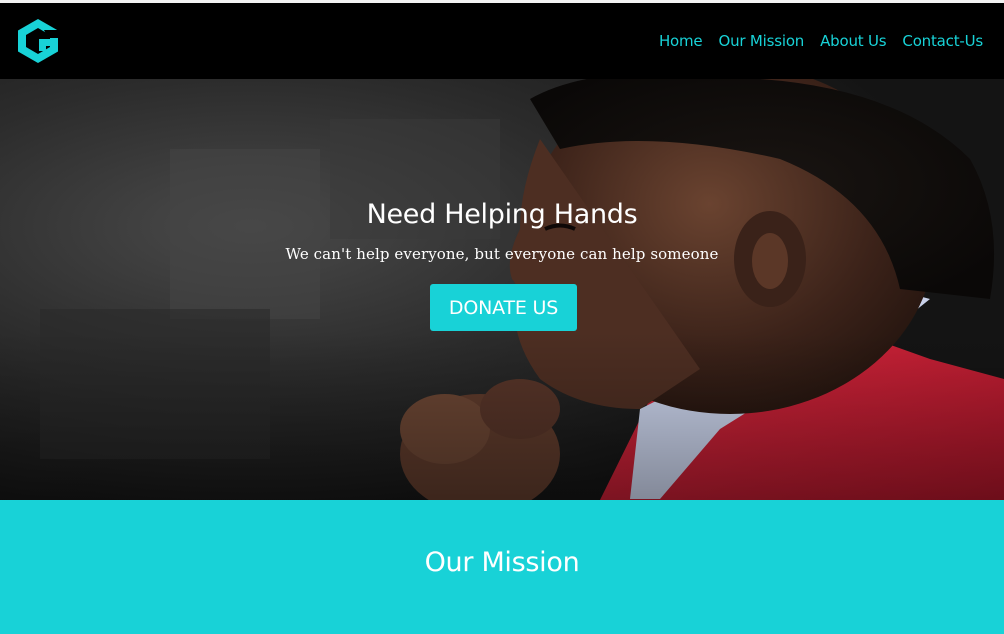 This screenshot has height=634, width=1004. I want to click on mission-title: Our Mission, so click(502, 562).